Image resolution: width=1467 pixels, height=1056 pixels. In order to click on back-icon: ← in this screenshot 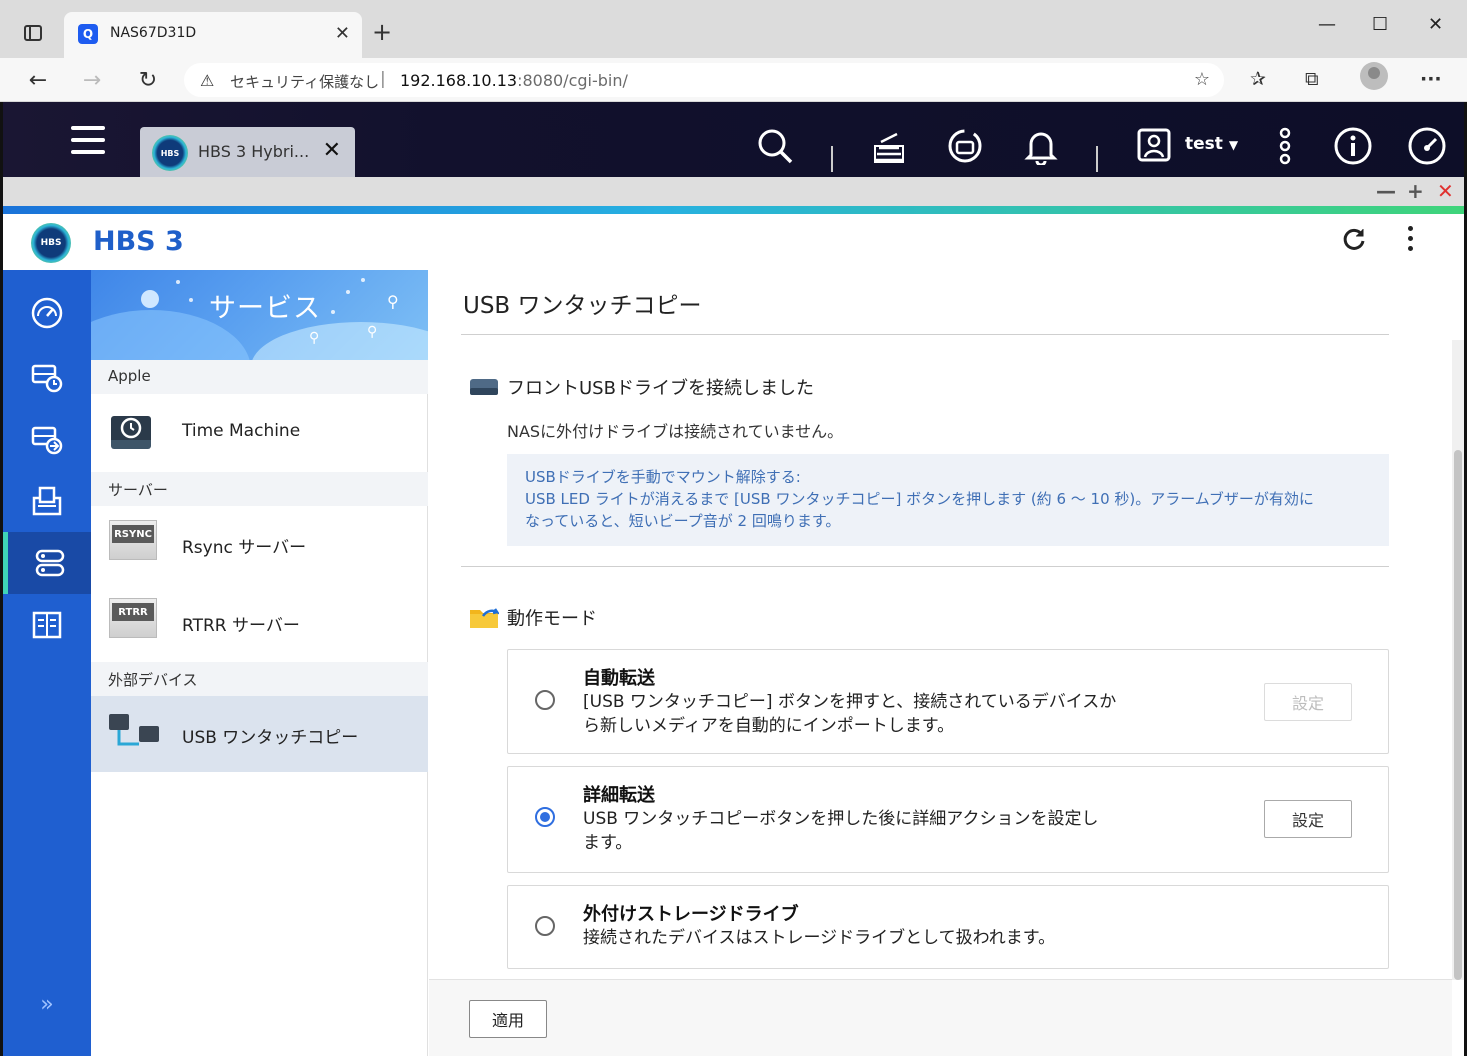, I will do `click(38, 80)`.